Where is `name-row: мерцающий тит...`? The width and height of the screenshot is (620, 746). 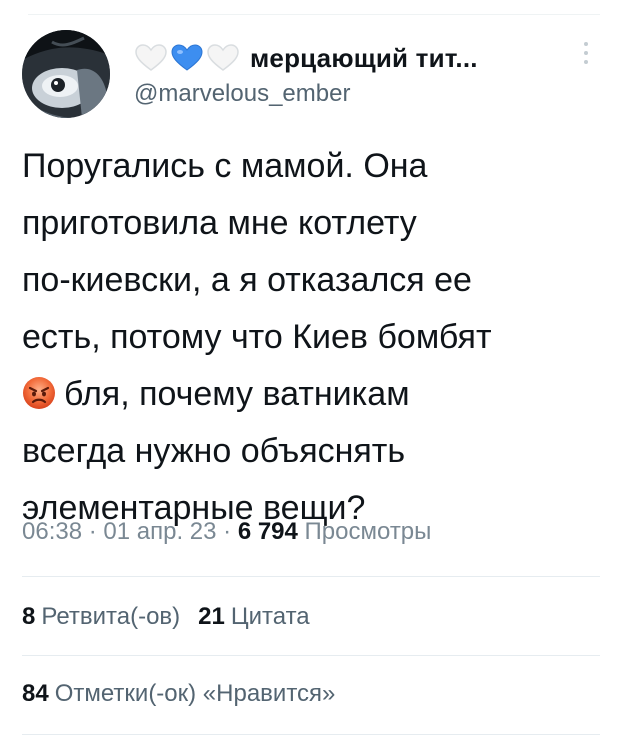 name-row: мерцающий тит... is located at coordinates (306, 58).